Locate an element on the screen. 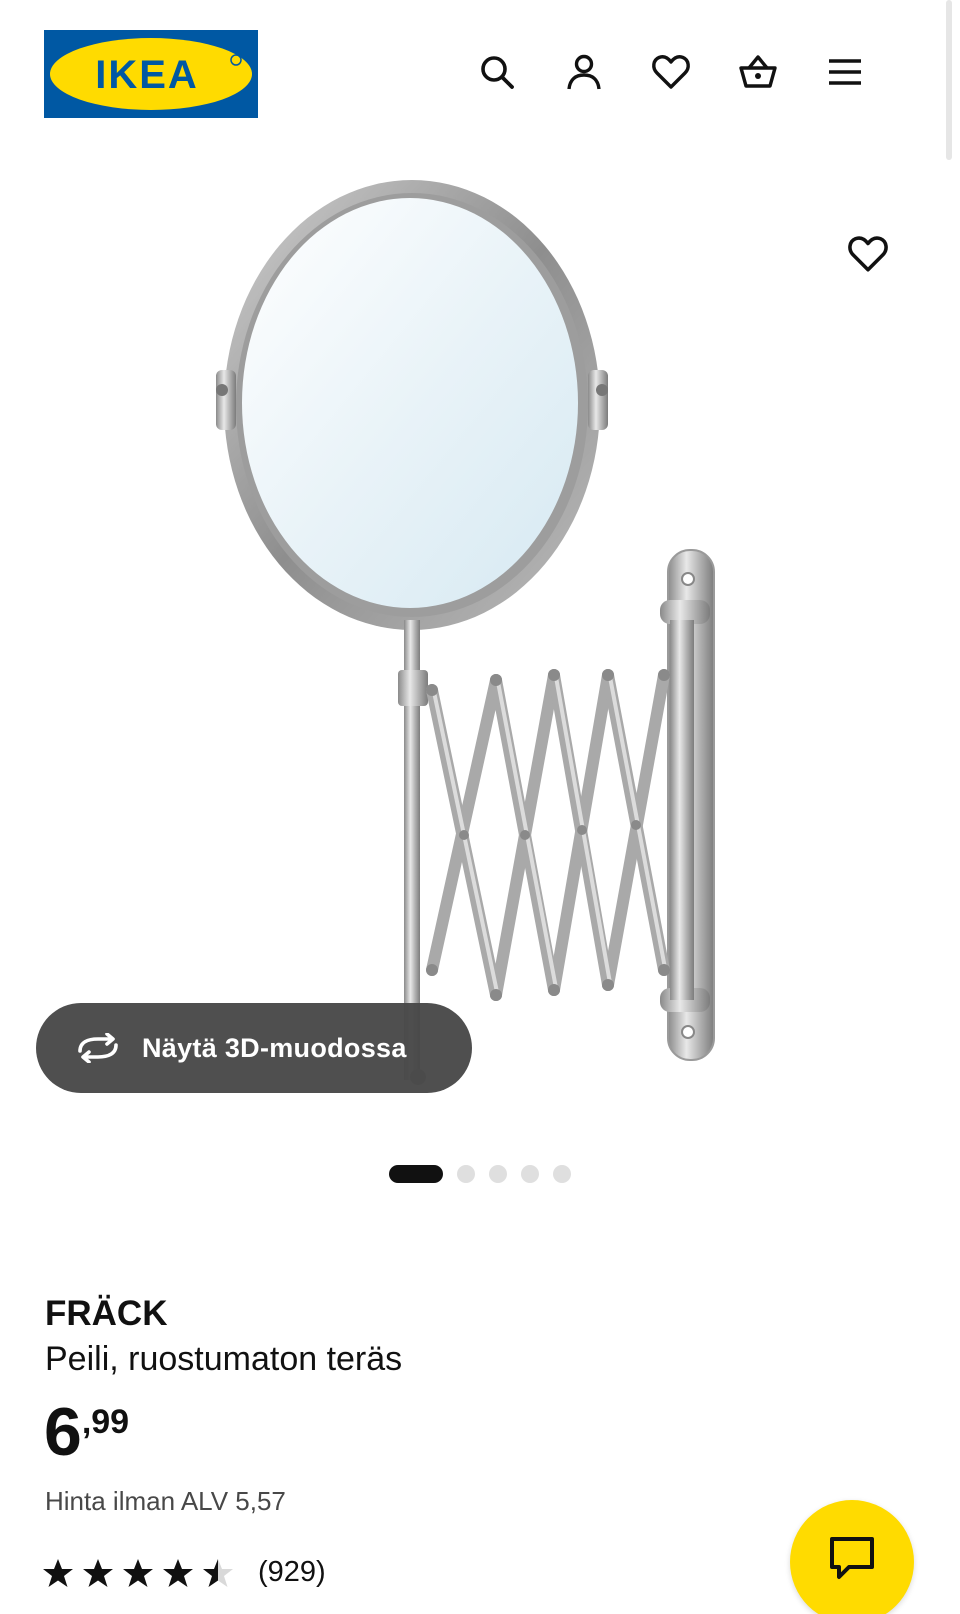 Image resolution: width=960 pixels, height=1614 pixels. account-button is located at coordinates (584, 72).